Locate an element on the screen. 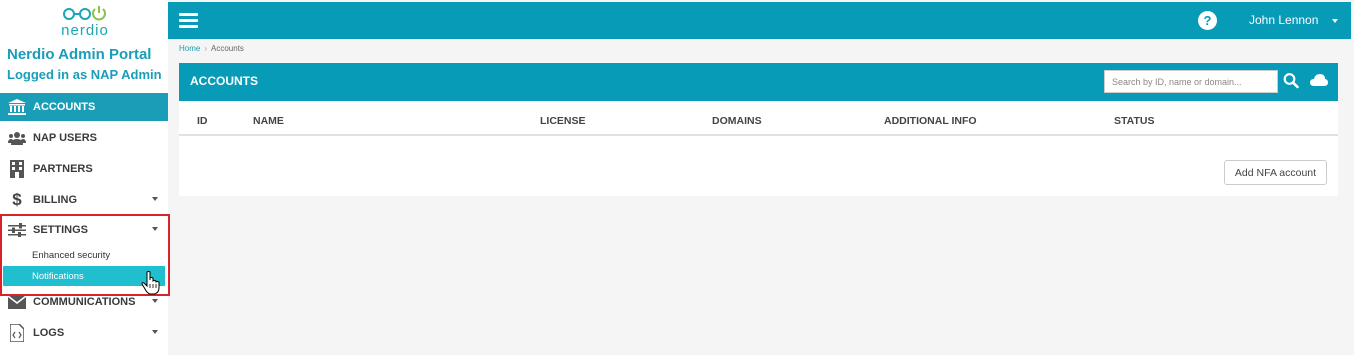 Image resolution: width=1354 pixels, height=355 pixels. panel-title: ACCOUNTS is located at coordinates (224, 81).